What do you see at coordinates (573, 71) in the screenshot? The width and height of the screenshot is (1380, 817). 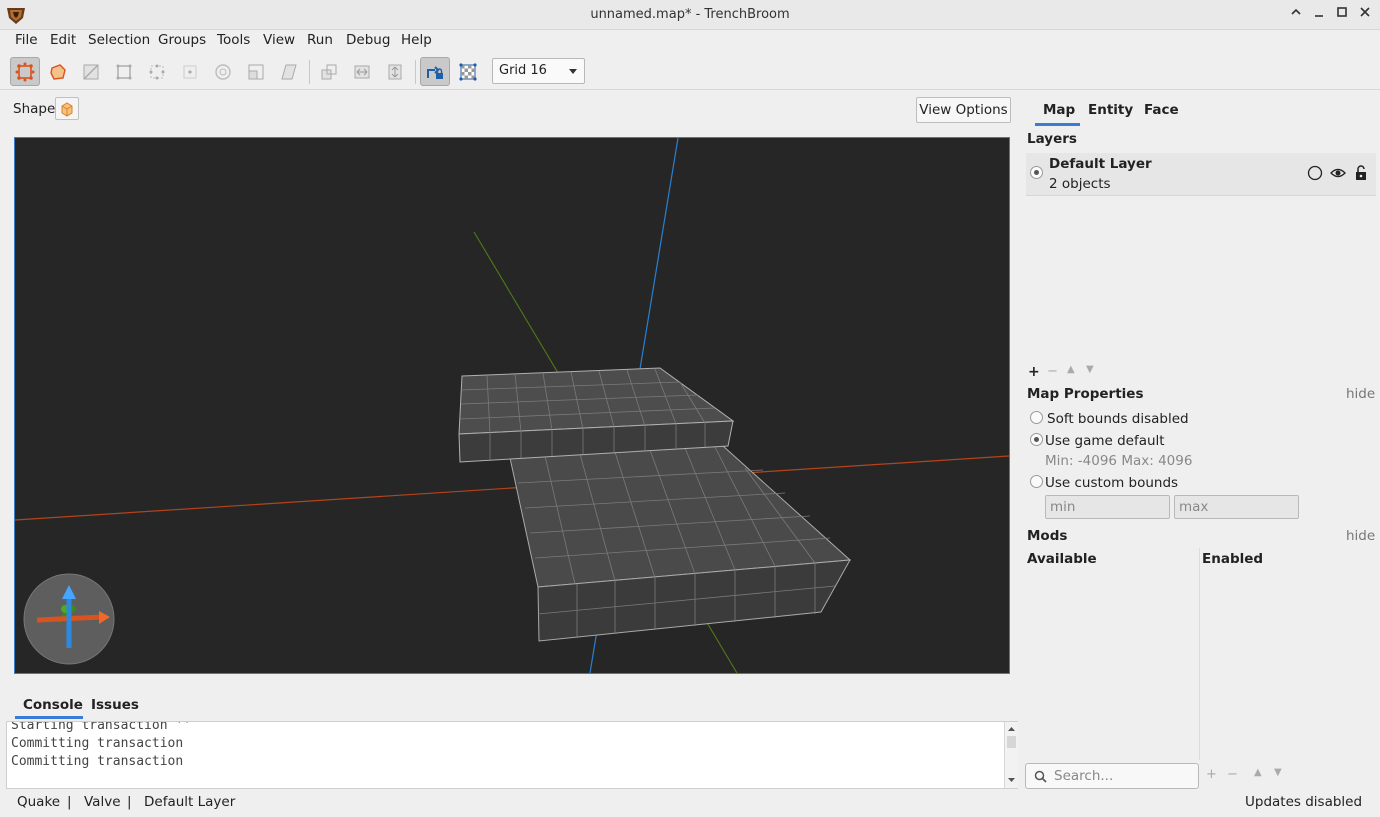 I see `chevron-down-icon` at bounding box center [573, 71].